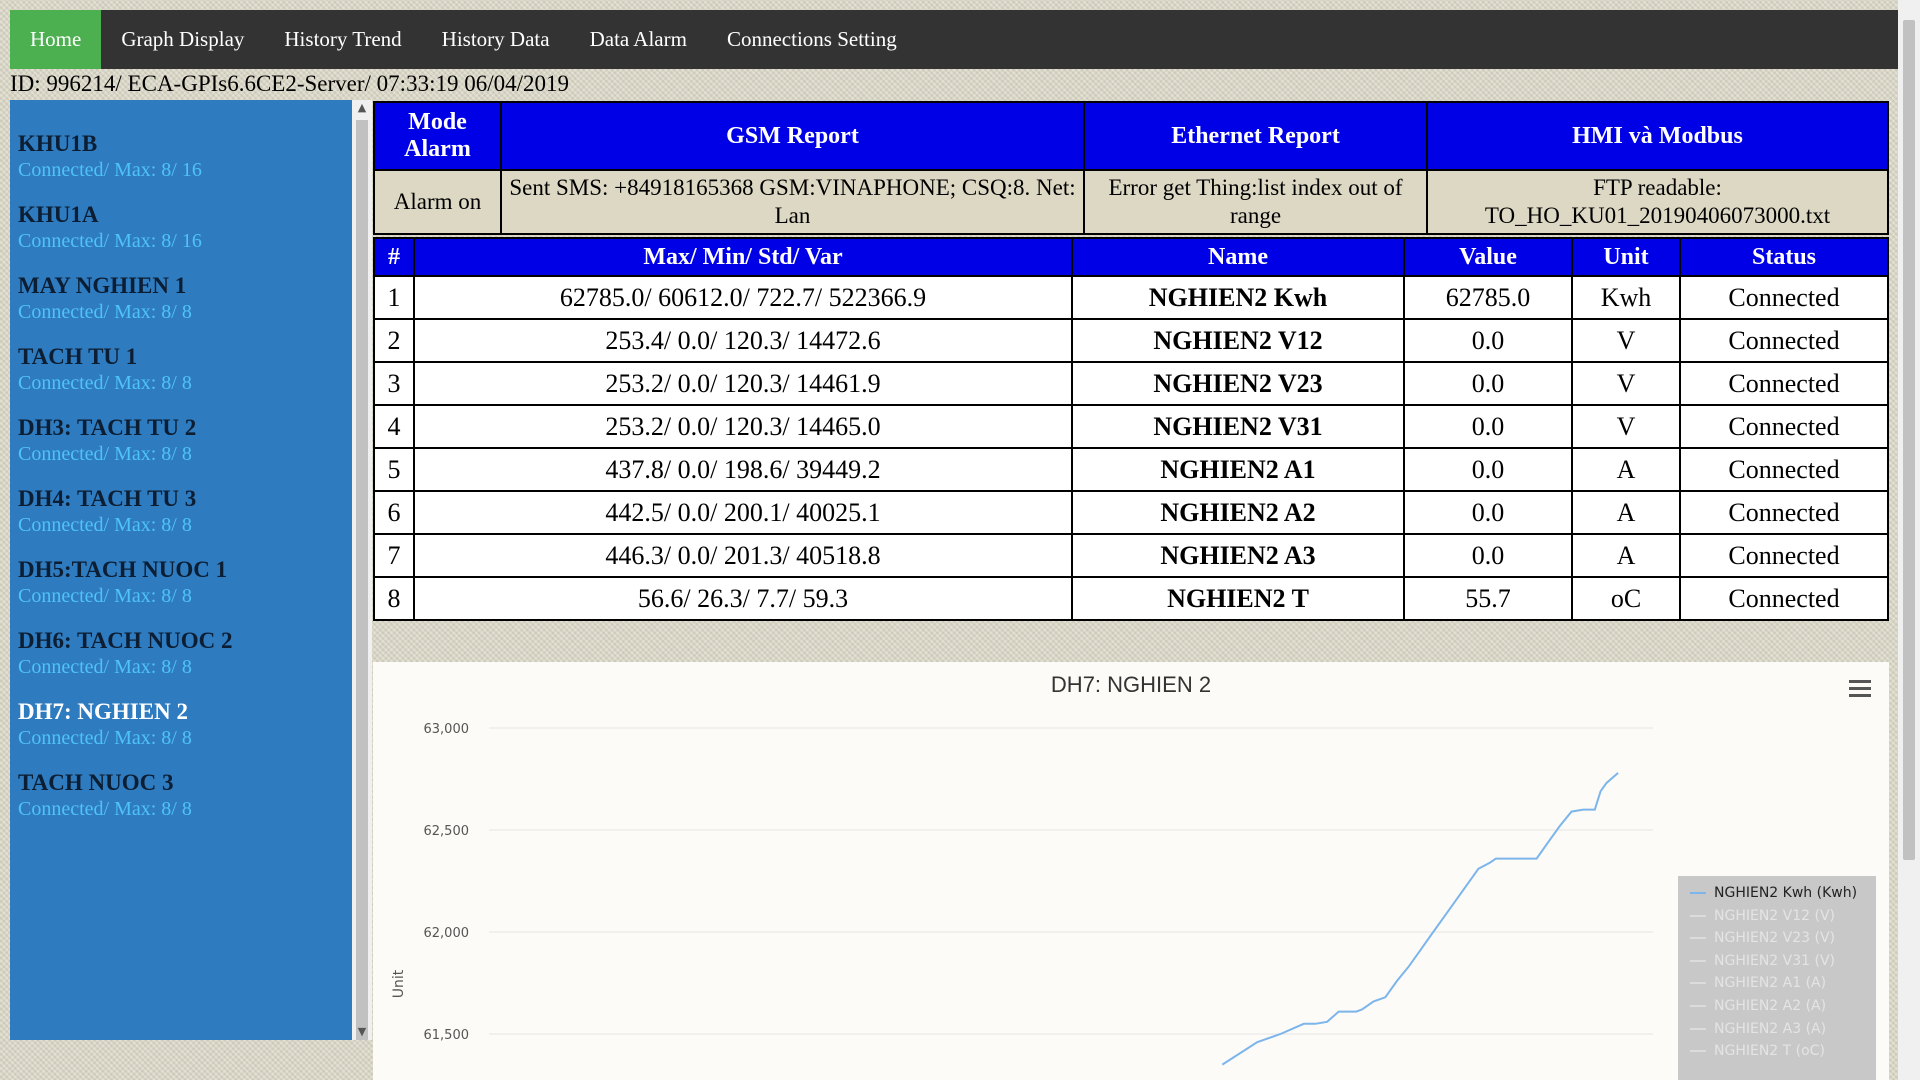 The image size is (1920, 1080). Describe the element at coordinates (1238, 257) in the screenshot. I see `col-name: Name` at that location.